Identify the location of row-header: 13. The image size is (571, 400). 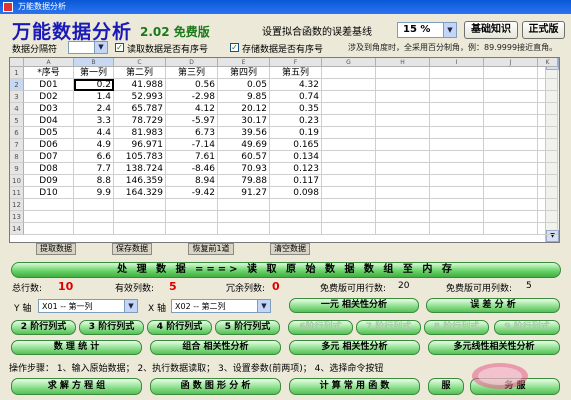
(17, 217).